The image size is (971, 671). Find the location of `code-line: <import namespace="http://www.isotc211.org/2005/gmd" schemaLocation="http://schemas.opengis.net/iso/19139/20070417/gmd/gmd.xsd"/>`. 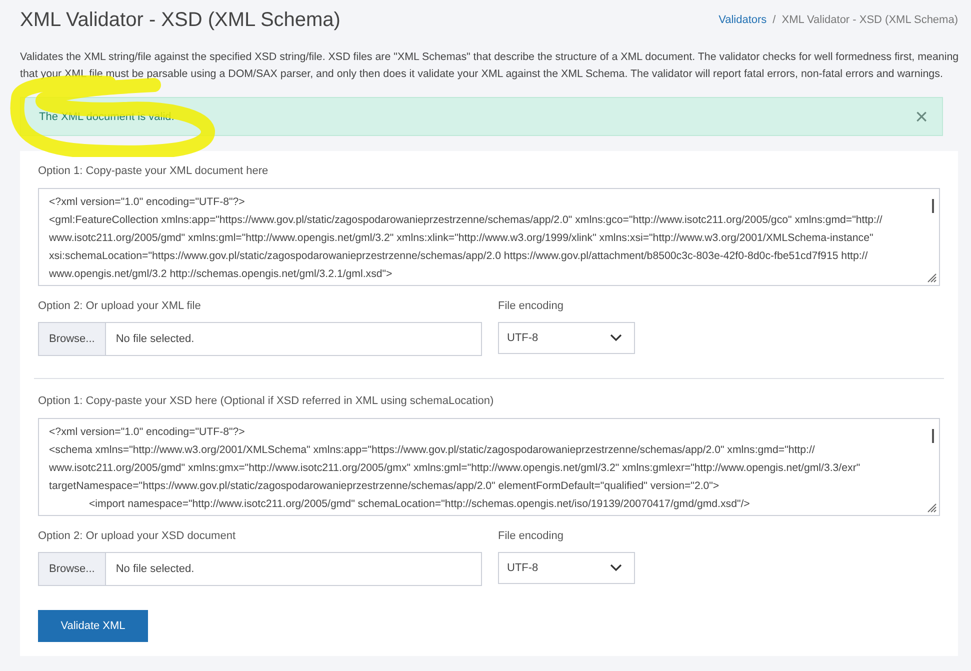

code-line: <import namespace="http://www.isotc211.org/2005/gmd" schemaLocation="http://schemas.opengis.net/iso/19139/20070417/gmd/gmd.xsd"/> is located at coordinates (419, 504).